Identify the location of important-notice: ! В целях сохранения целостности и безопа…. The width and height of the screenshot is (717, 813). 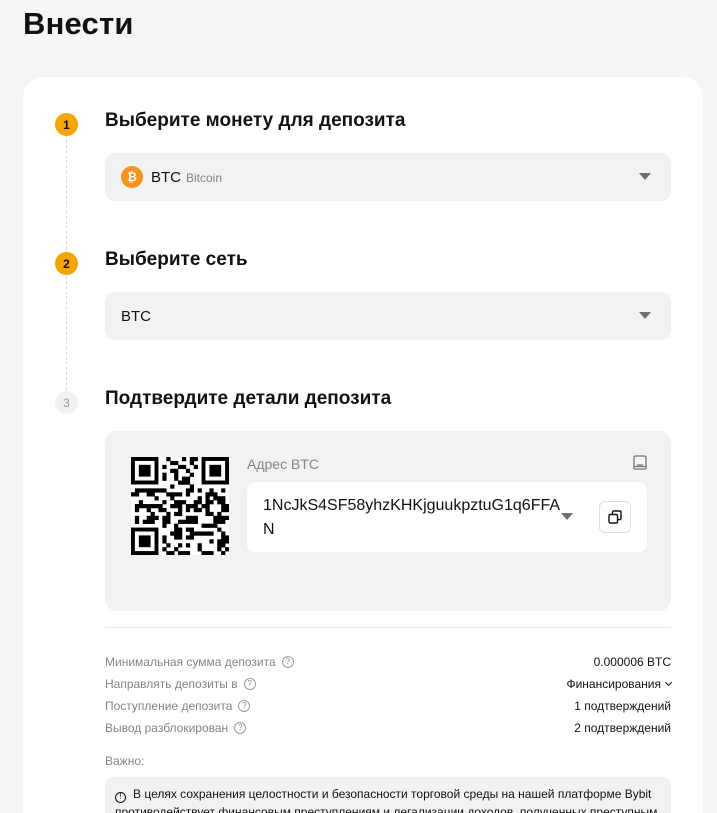
(388, 795).